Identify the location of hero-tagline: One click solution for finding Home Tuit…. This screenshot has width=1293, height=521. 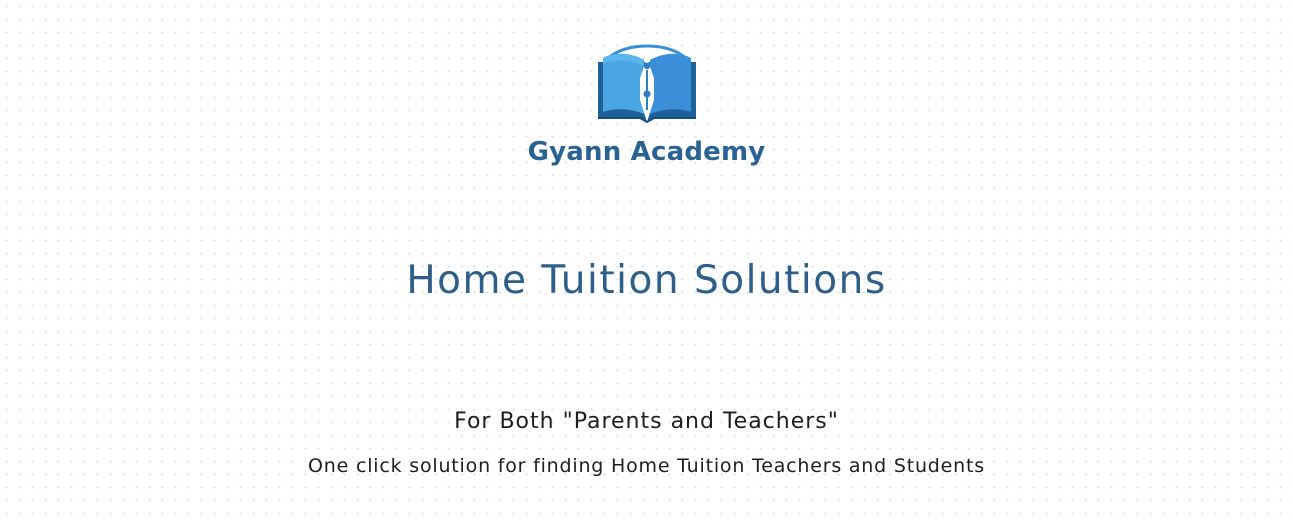
(646, 466).